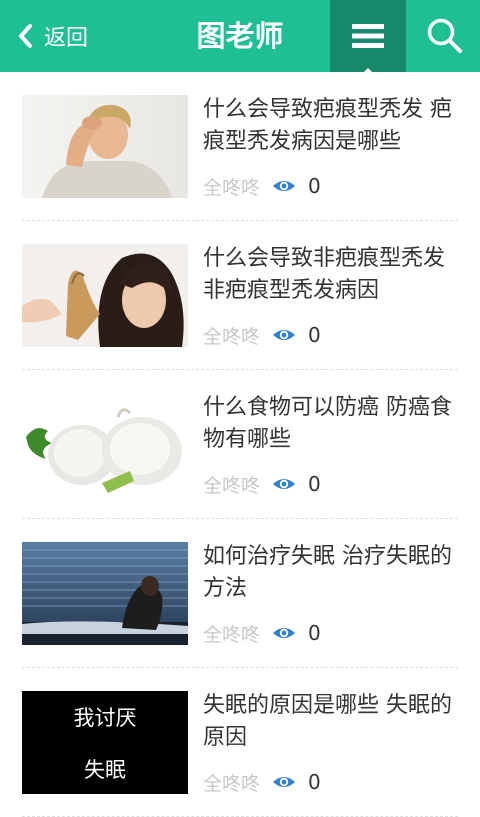 Image resolution: width=480 pixels, height=817 pixels. I want to click on article-title: 如何治疗失眠 治疗失眠的方法, so click(328, 573).